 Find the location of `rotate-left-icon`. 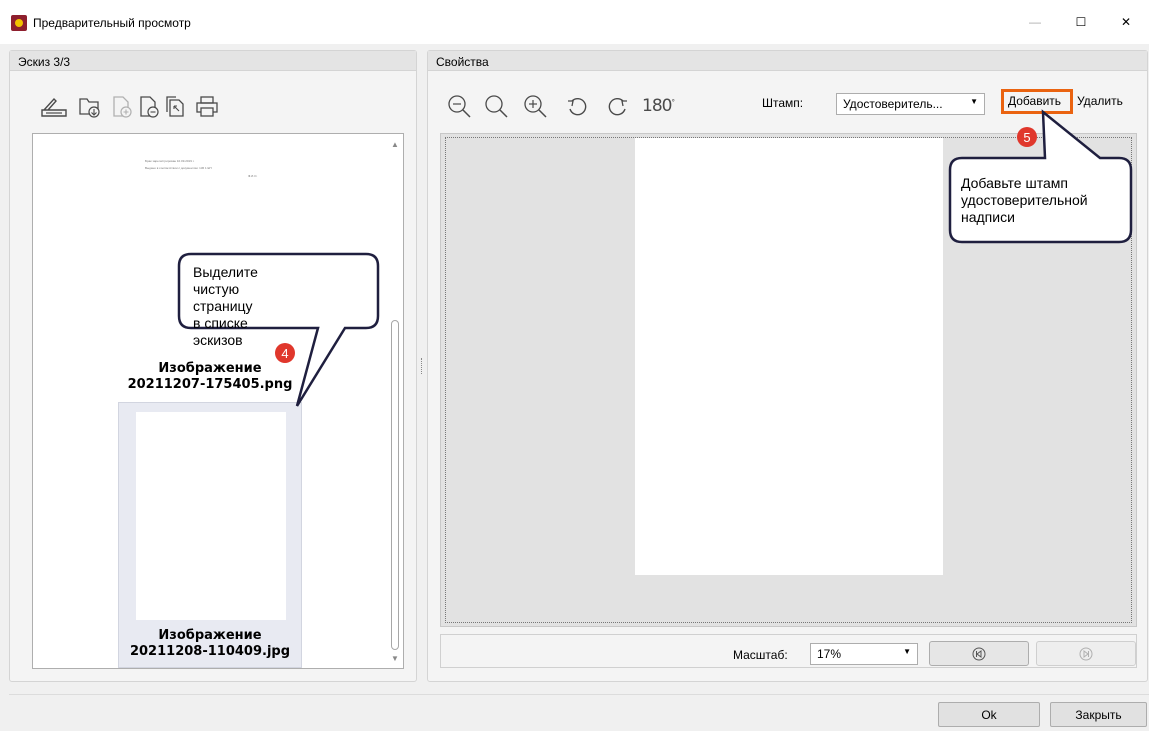

rotate-left-icon is located at coordinates (578, 107).